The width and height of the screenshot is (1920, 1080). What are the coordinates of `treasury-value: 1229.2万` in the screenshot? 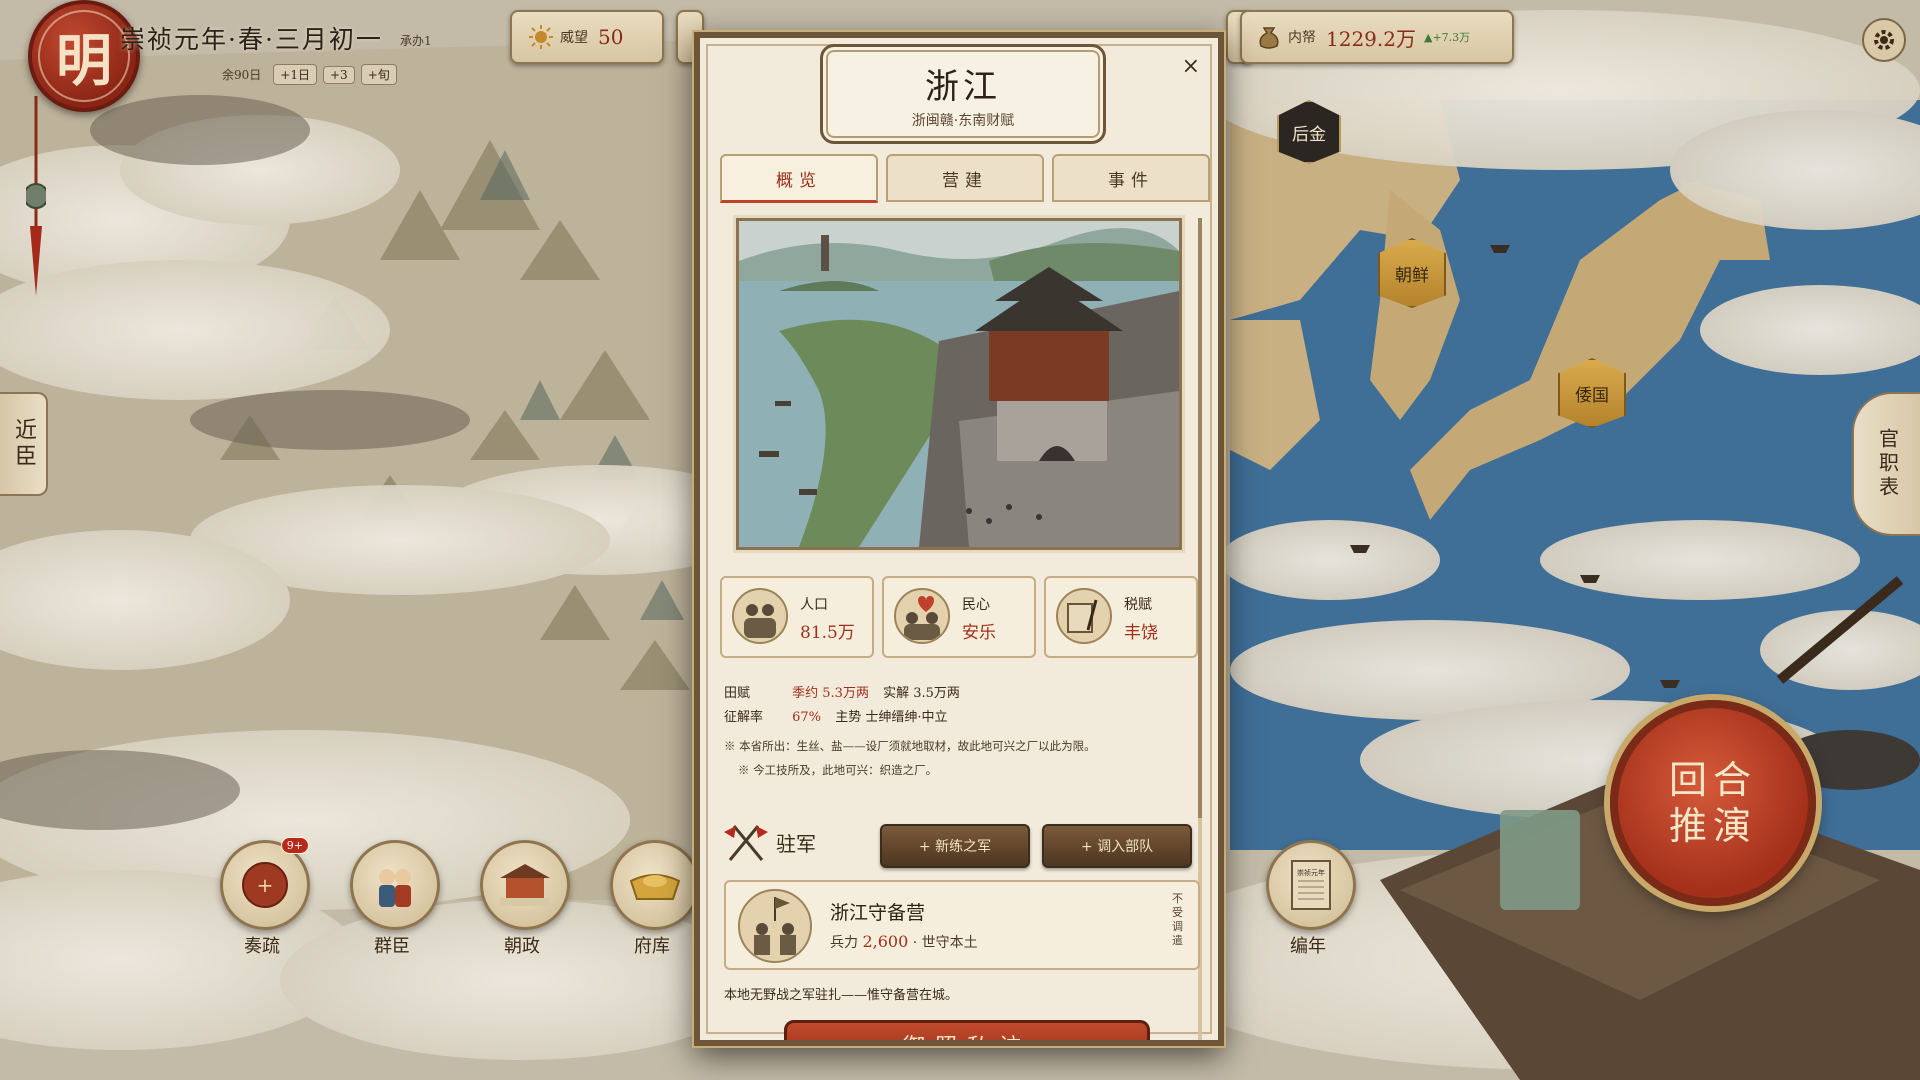 It's located at (1371, 38).